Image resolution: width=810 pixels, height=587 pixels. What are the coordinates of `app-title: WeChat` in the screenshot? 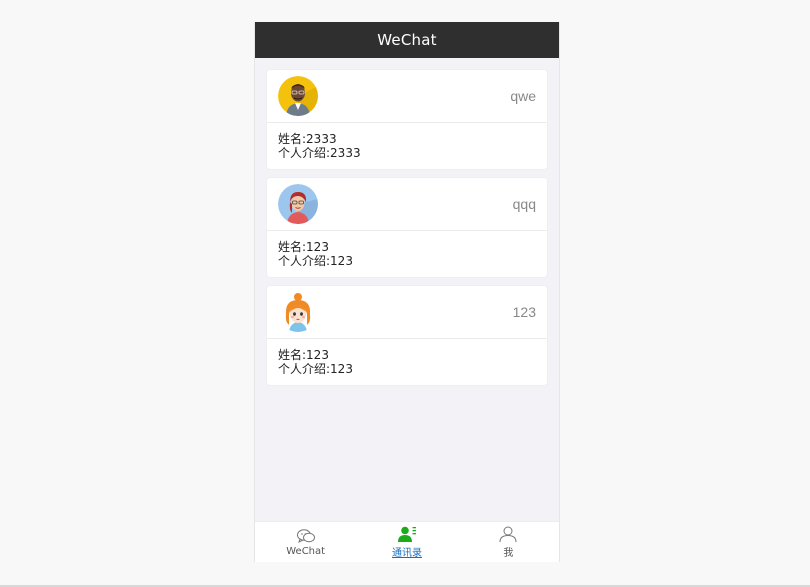 It's located at (407, 40).